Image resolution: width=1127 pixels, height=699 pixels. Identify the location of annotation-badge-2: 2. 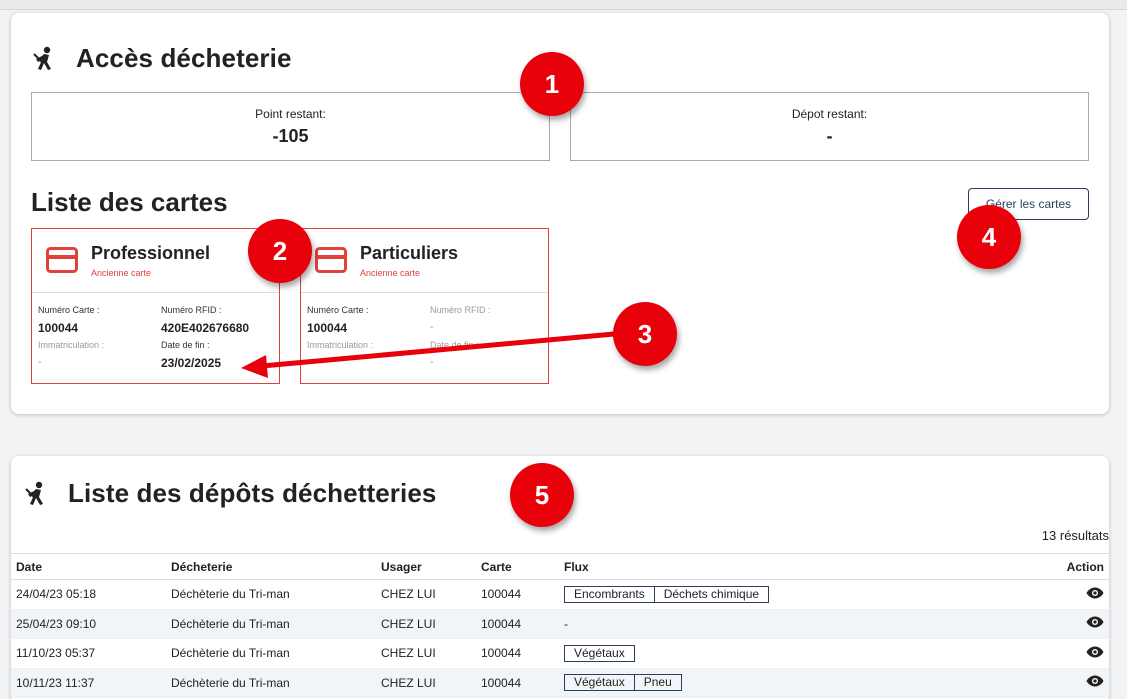
(280, 251).